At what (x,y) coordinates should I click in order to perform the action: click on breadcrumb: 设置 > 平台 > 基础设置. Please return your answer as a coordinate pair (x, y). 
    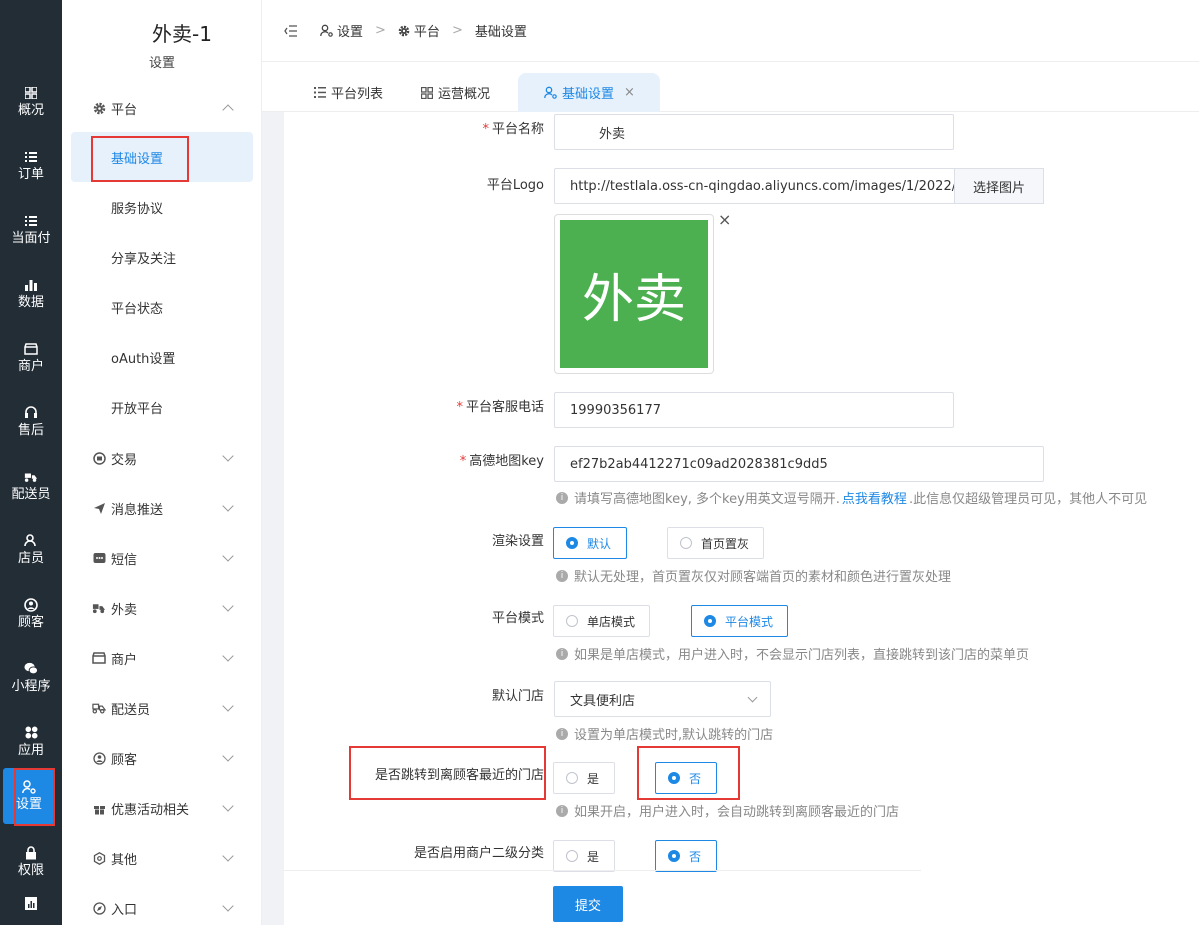
    Looking at the image, I should click on (423, 30).